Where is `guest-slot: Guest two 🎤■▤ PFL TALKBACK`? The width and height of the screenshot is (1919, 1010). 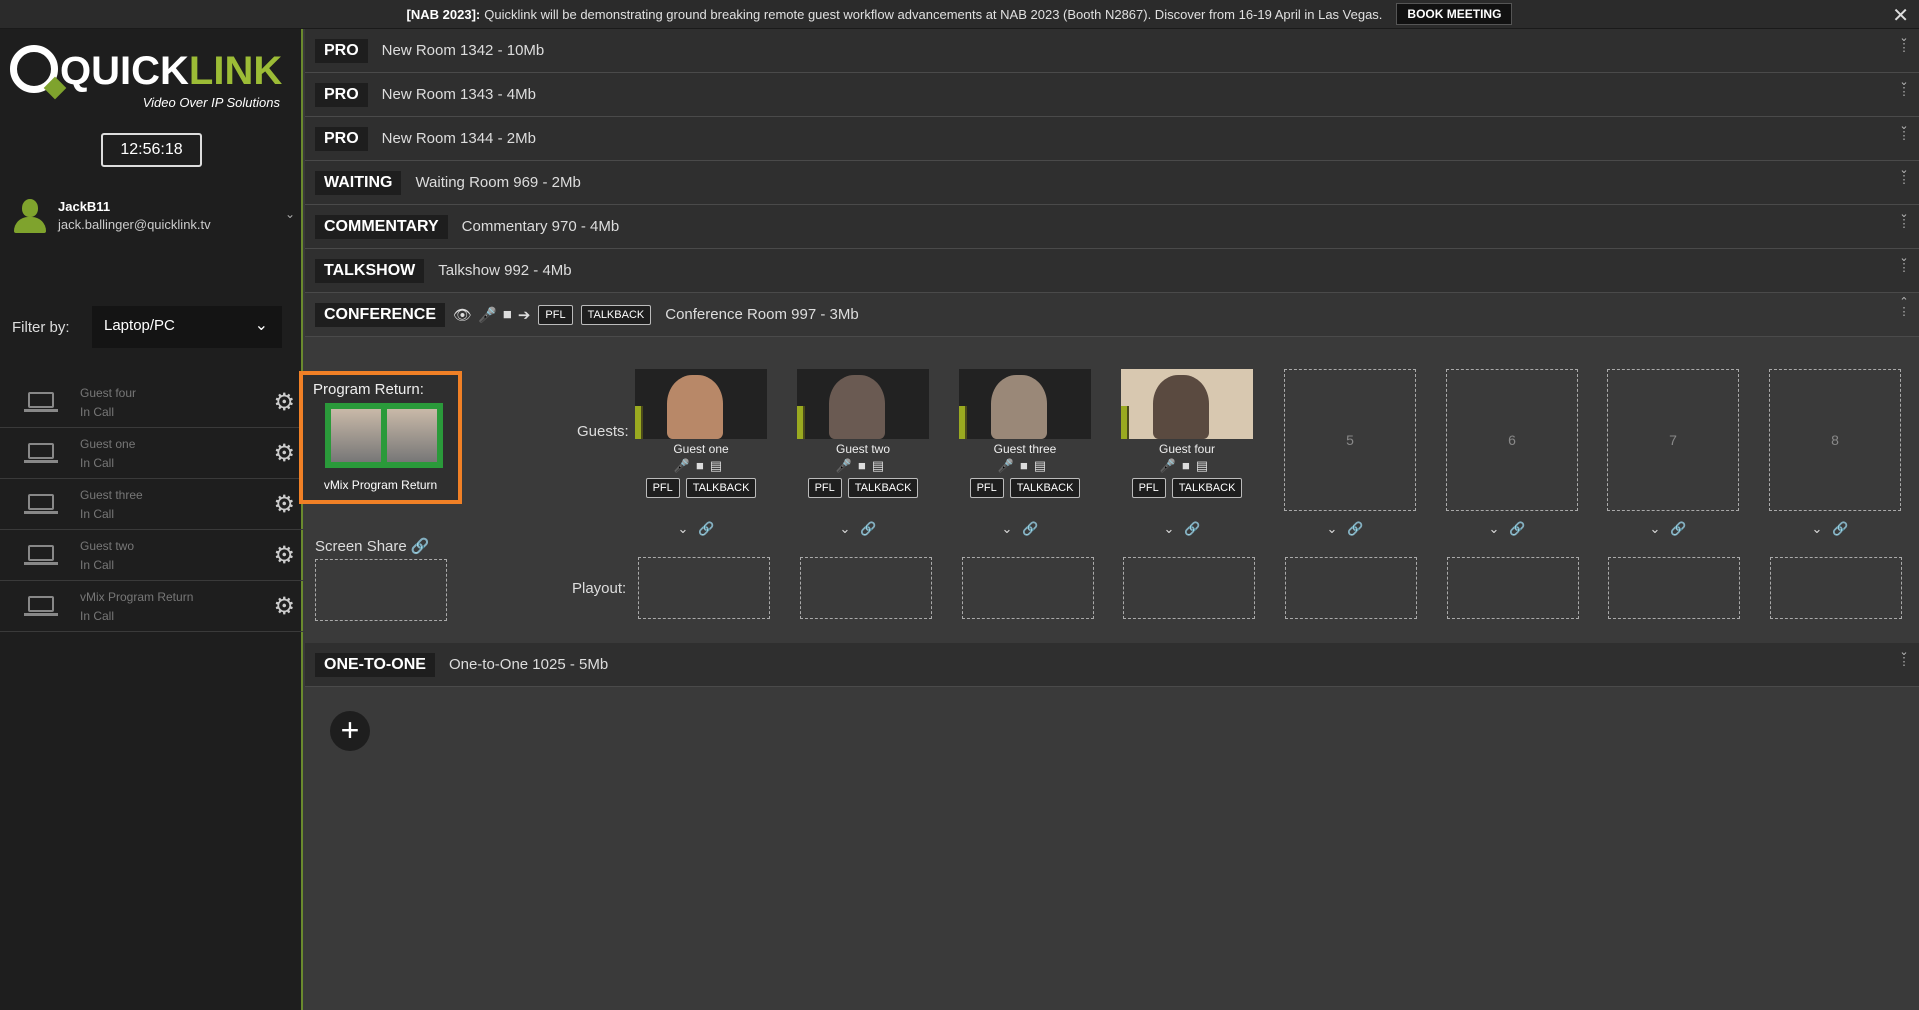 guest-slot: Guest two 🎤■▤ PFL TALKBACK is located at coordinates (863, 433).